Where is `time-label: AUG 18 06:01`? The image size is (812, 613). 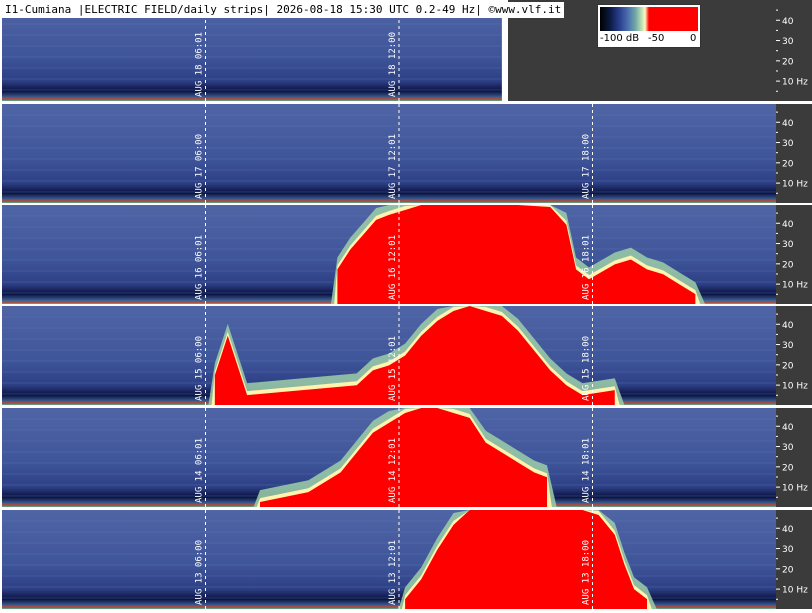
time-label: AUG 18 06:01 is located at coordinates (200, 64).